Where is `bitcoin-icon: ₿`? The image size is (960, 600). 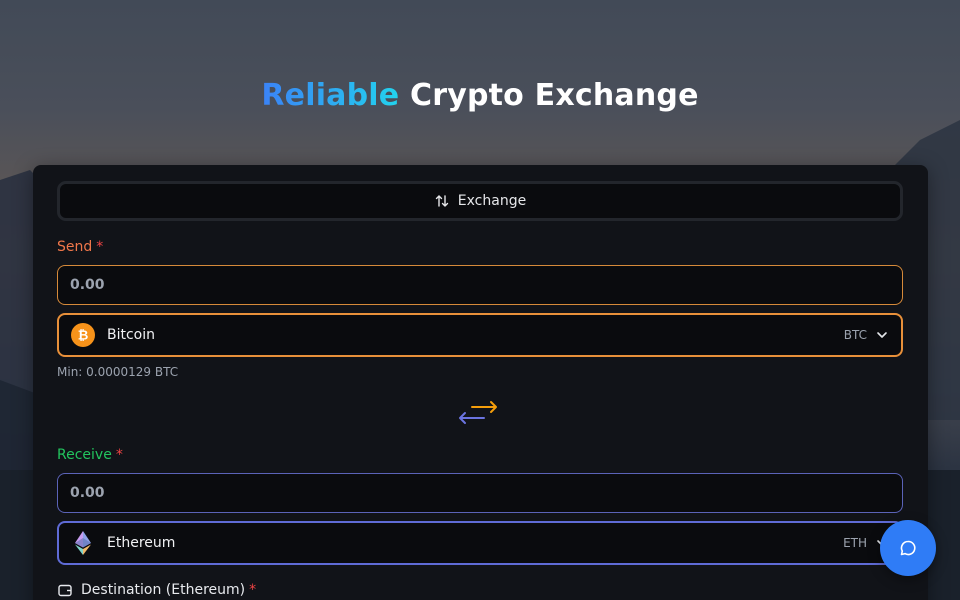
bitcoin-icon: ₿ is located at coordinates (83, 335).